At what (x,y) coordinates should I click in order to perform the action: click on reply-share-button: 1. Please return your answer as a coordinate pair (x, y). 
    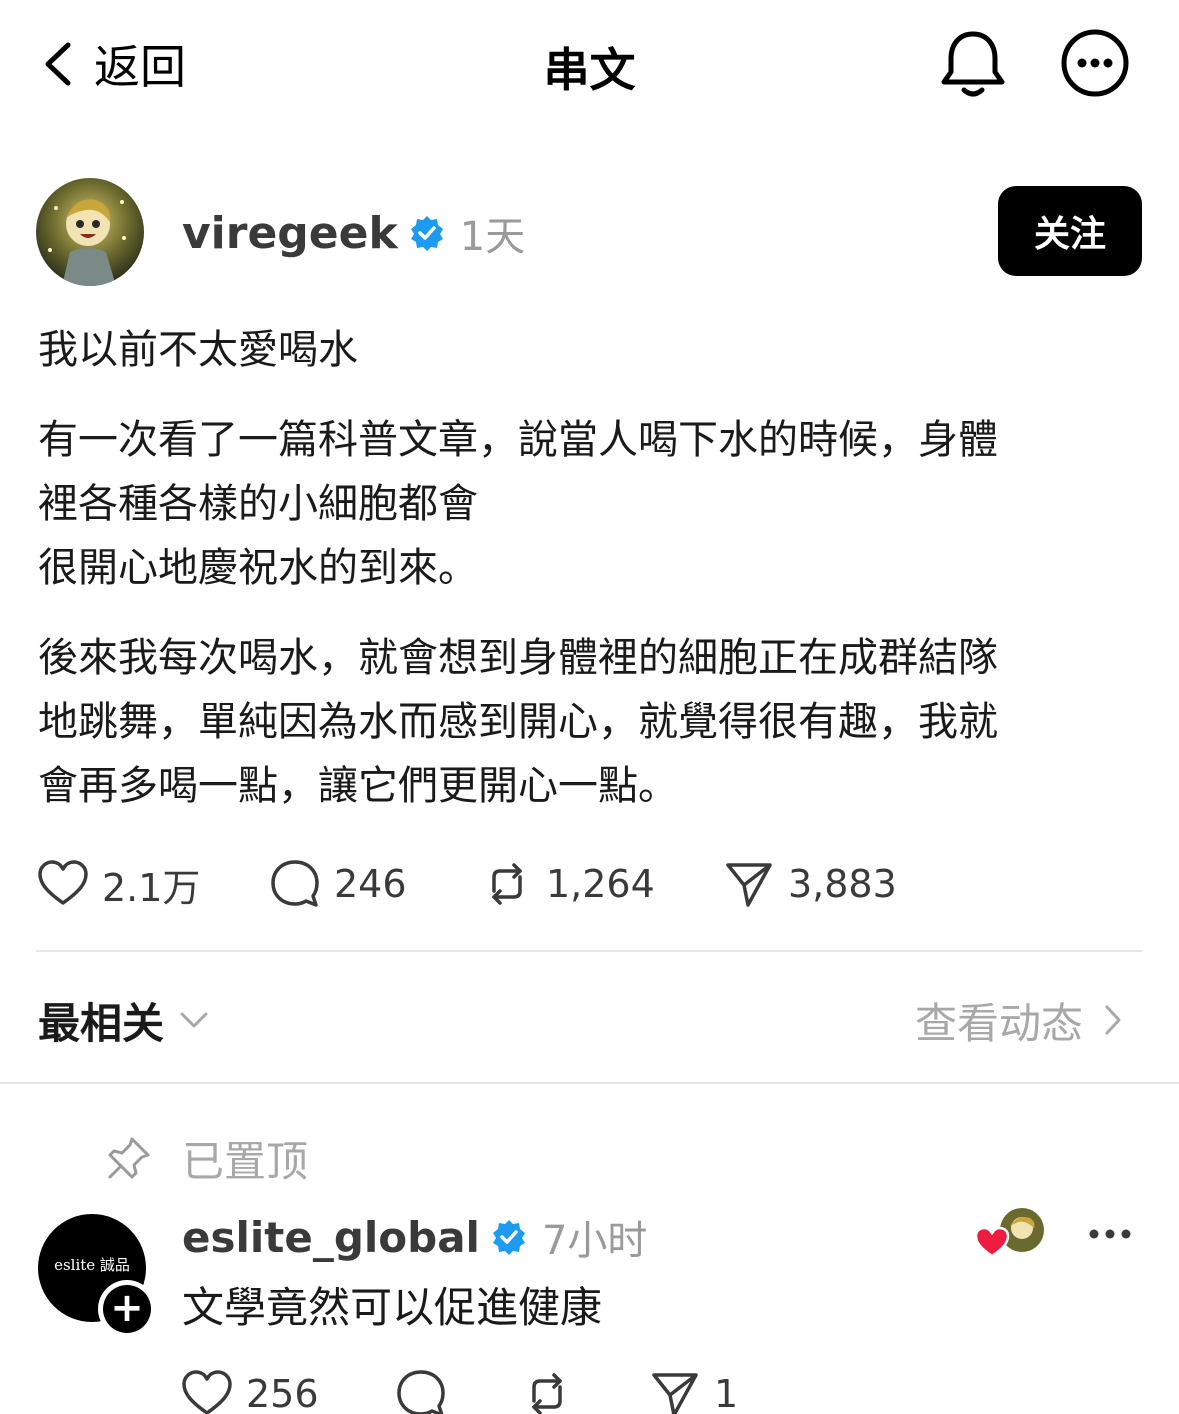
    Looking at the image, I should click on (693, 1390).